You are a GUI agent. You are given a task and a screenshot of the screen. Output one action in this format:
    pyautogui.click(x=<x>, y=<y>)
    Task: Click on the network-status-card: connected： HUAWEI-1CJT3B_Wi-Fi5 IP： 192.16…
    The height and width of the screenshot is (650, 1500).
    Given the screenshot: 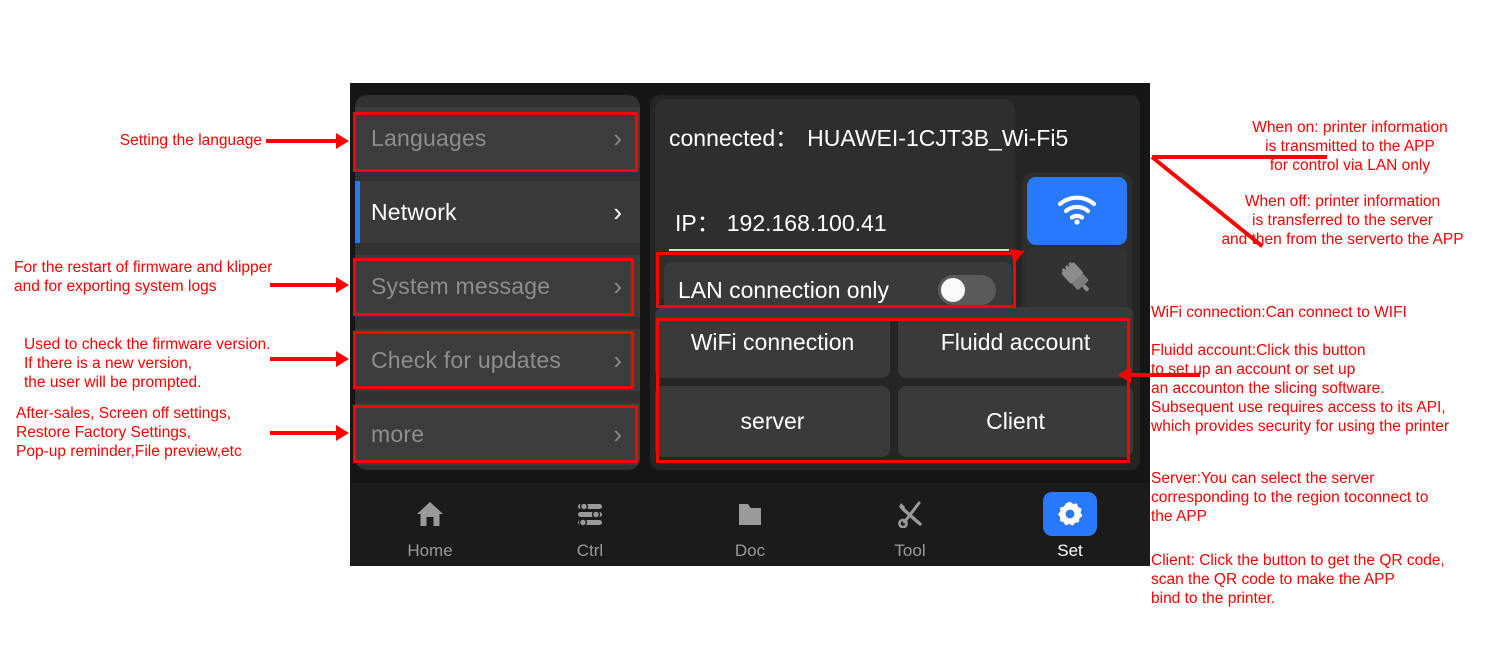 What is the action you would take?
    pyautogui.click(x=861, y=208)
    